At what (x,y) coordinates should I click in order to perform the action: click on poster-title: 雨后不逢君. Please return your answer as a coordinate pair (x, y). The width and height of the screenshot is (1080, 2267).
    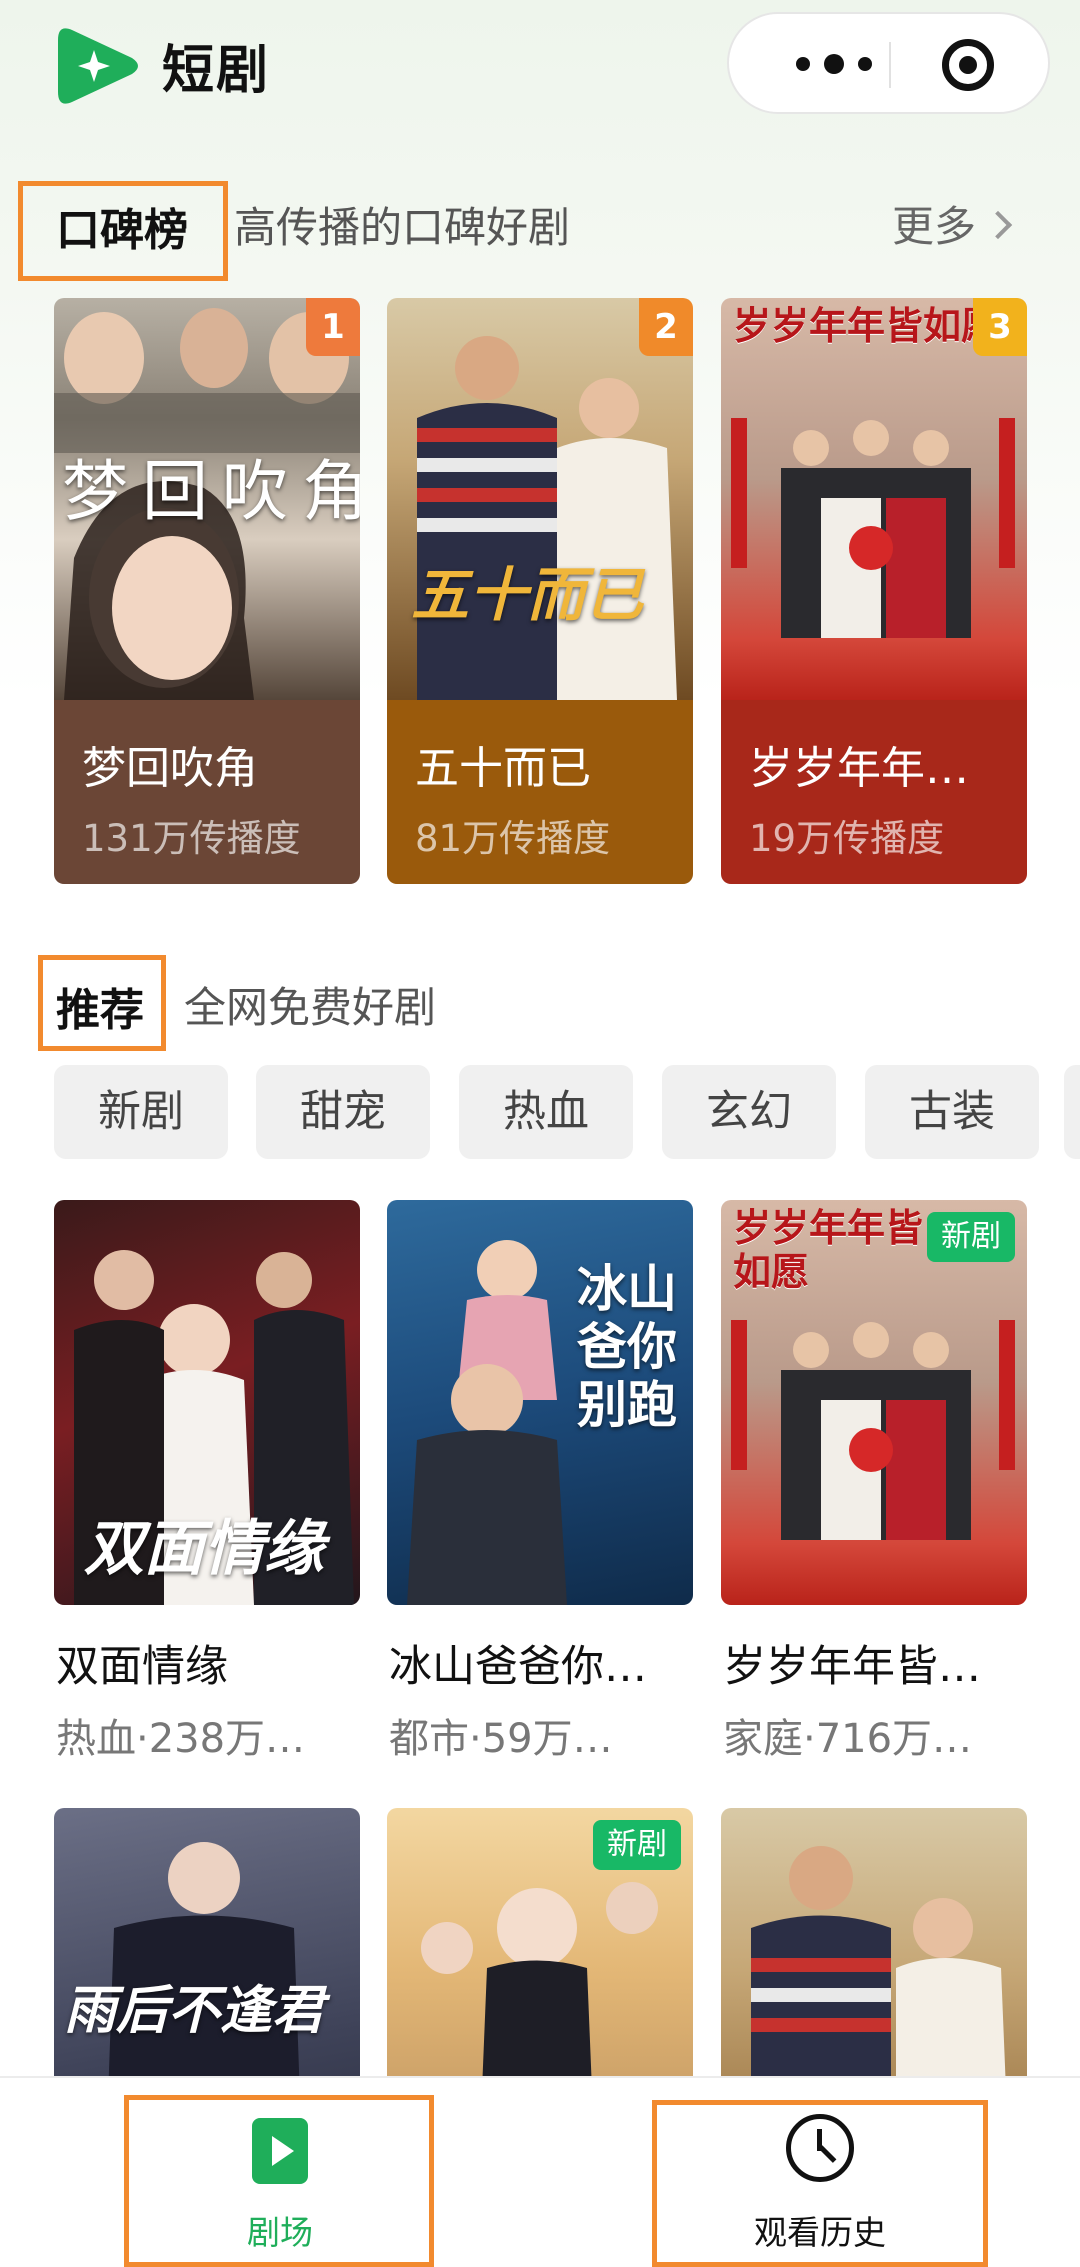
    Looking at the image, I should click on (194, 2011).